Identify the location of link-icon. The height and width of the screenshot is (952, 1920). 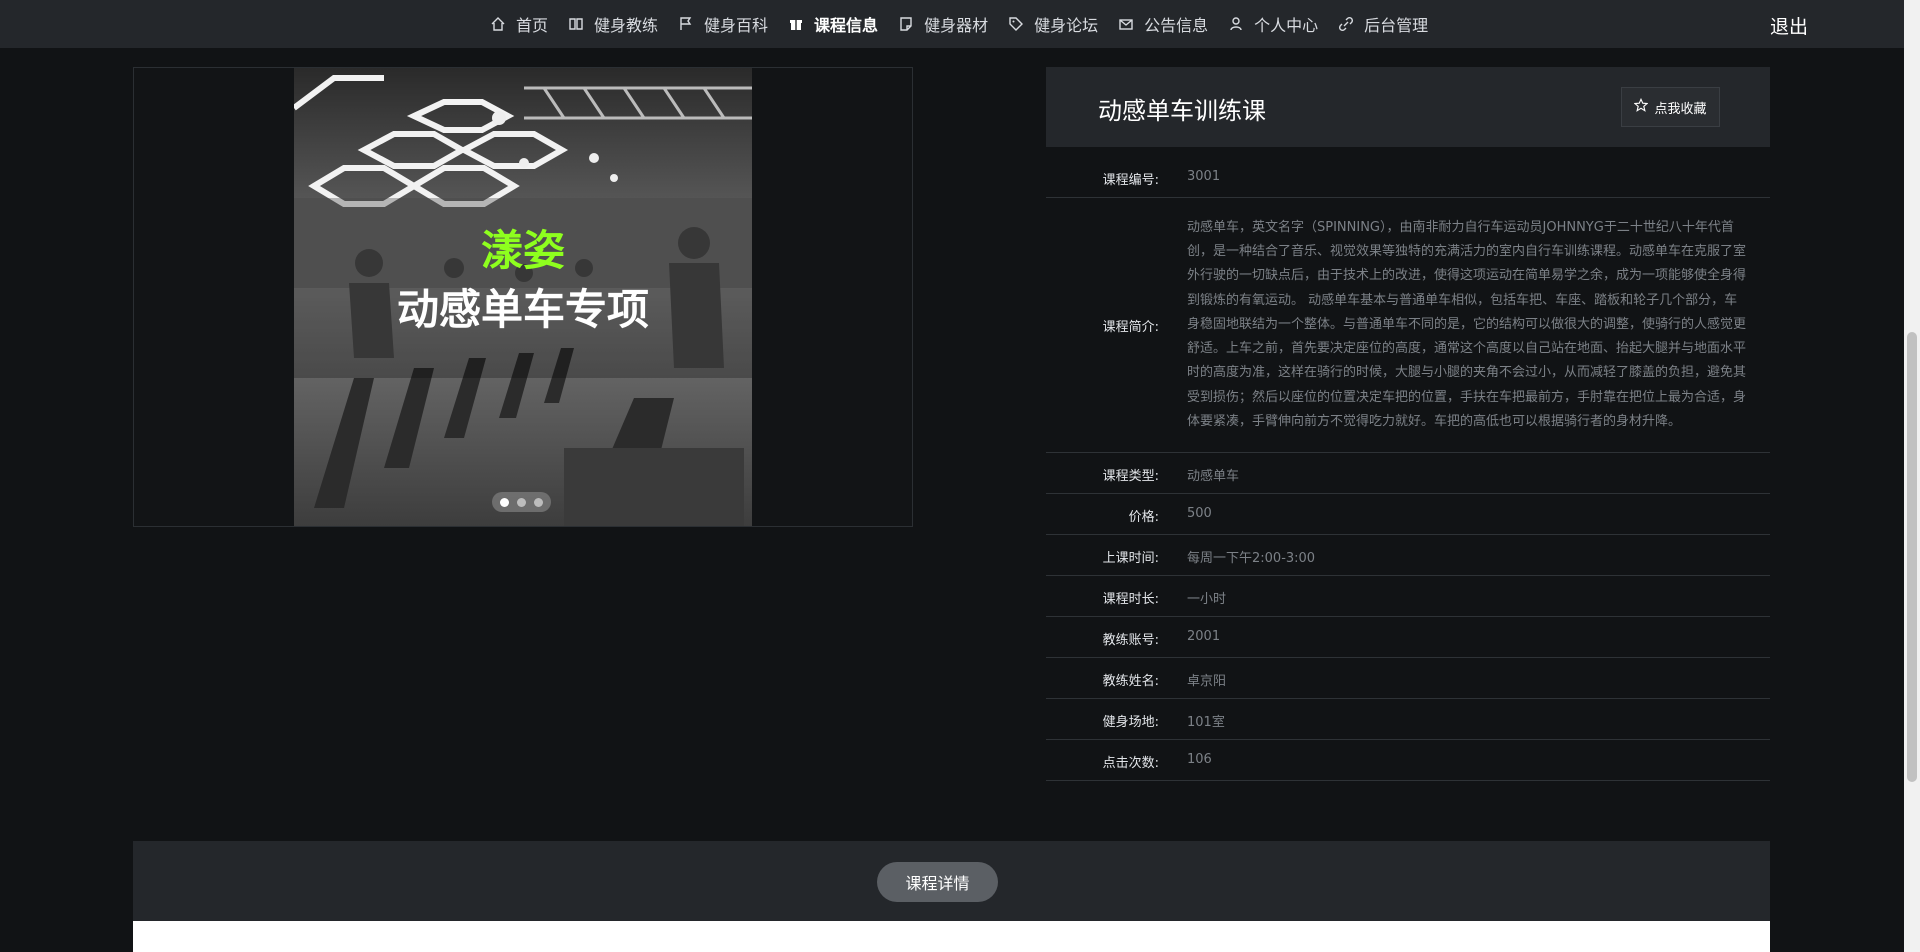
(1346, 24).